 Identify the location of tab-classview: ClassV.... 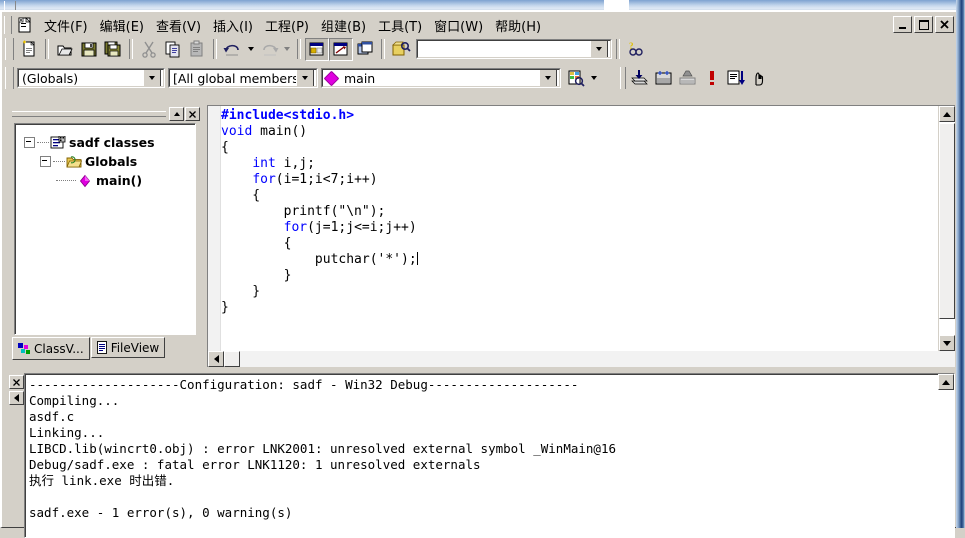
(51, 348).